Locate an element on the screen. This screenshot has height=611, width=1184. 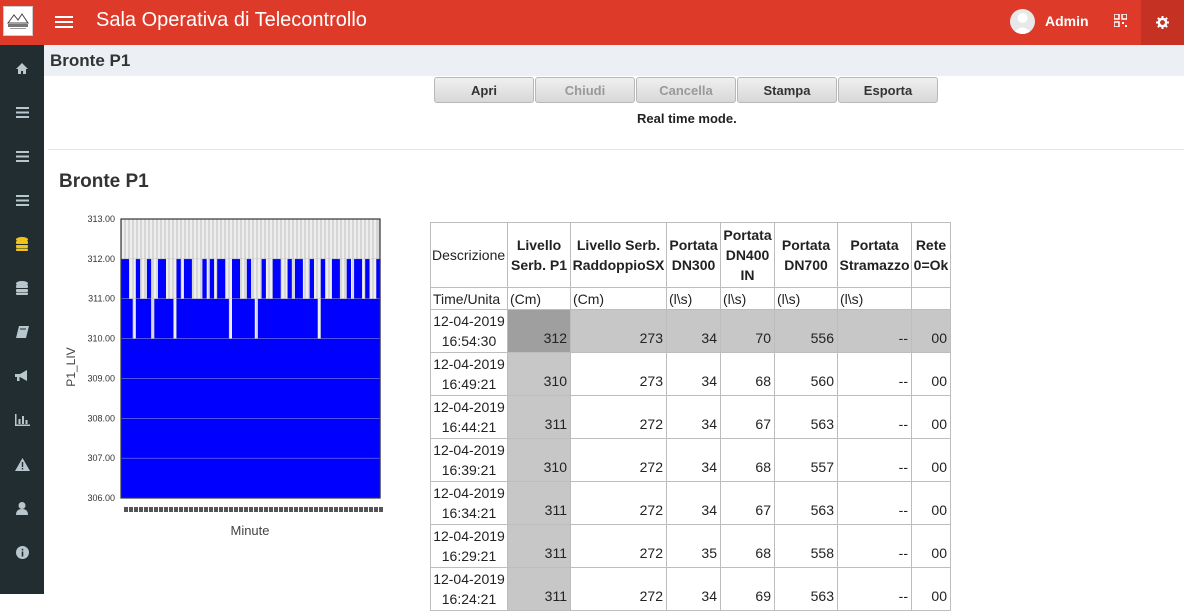
user-avatar-icon is located at coordinates (1022, 23).